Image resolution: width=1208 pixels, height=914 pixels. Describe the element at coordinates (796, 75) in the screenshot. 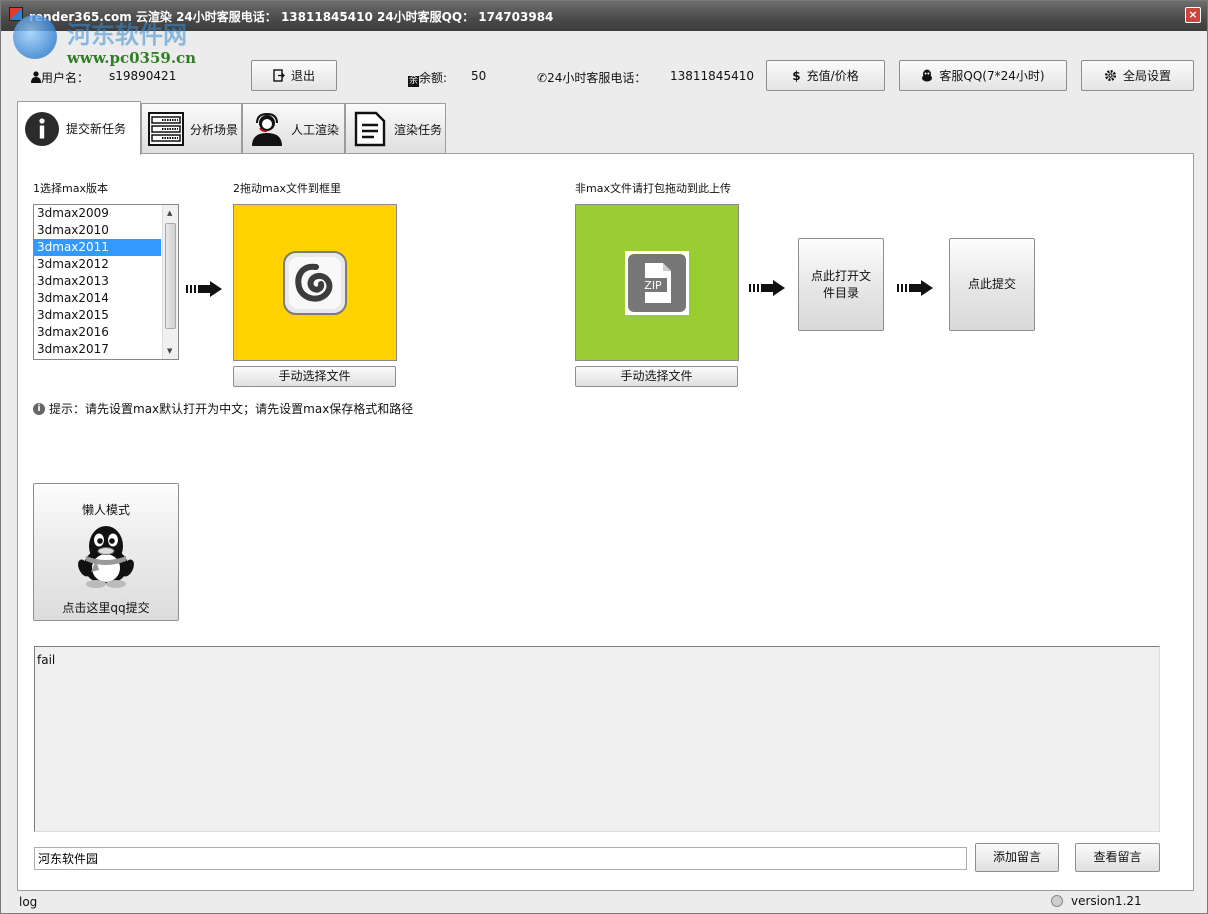

I see `dollar-icon: $` at that location.